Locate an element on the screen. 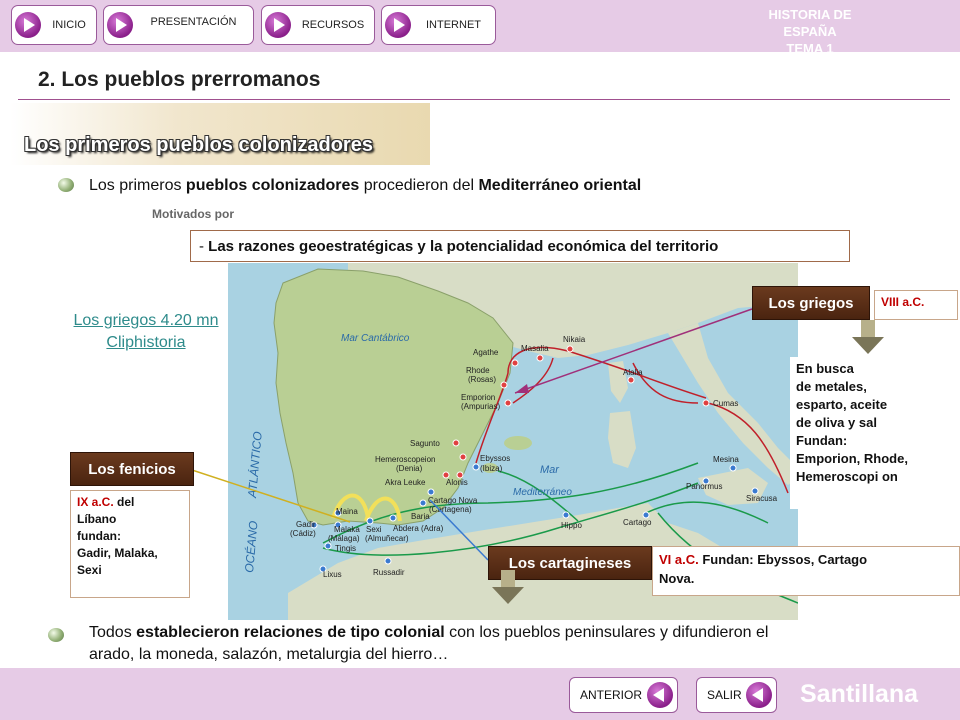 The width and height of the screenshot is (960, 720). label-ibiza: (Ibiza) is located at coordinates (491, 468).